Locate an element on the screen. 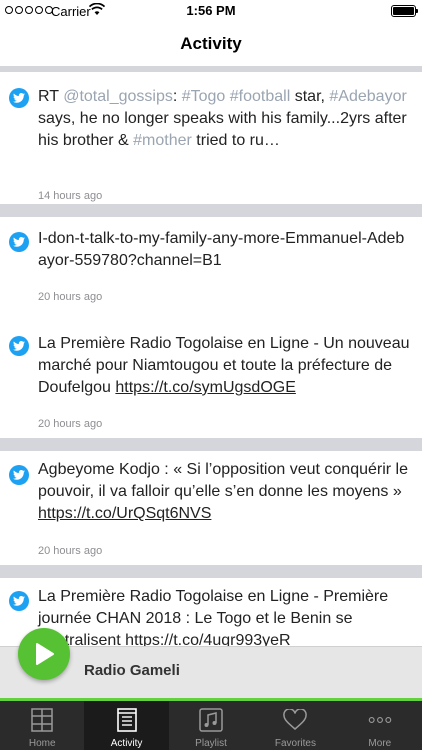 This screenshot has height=750, width=422. hashtag-link: #Adebayor is located at coordinates (367, 96).